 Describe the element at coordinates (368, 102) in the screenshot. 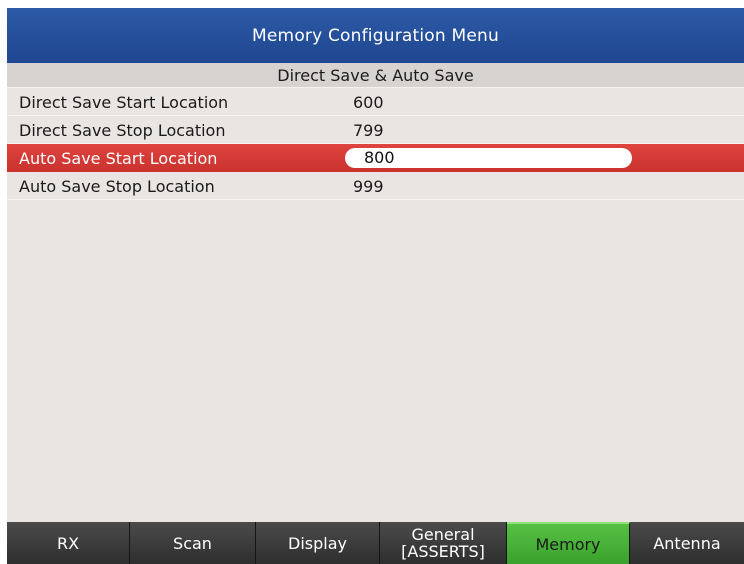

I see `setting-value: 600` at that location.